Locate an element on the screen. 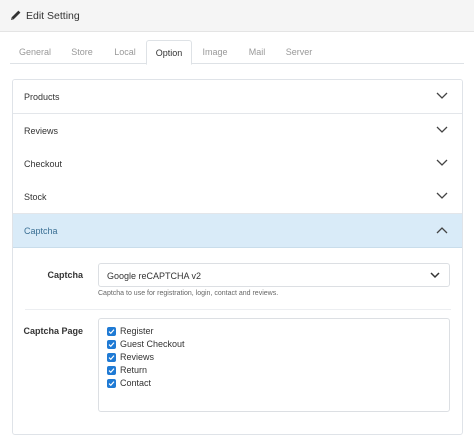 The height and width of the screenshot is (444, 474). tab-store: Store is located at coordinates (82, 52).